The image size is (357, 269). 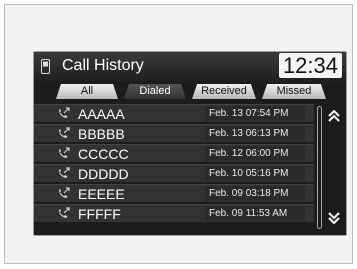 I want to click on call-date: Feb. 12 06:00 PM, so click(x=255, y=153).